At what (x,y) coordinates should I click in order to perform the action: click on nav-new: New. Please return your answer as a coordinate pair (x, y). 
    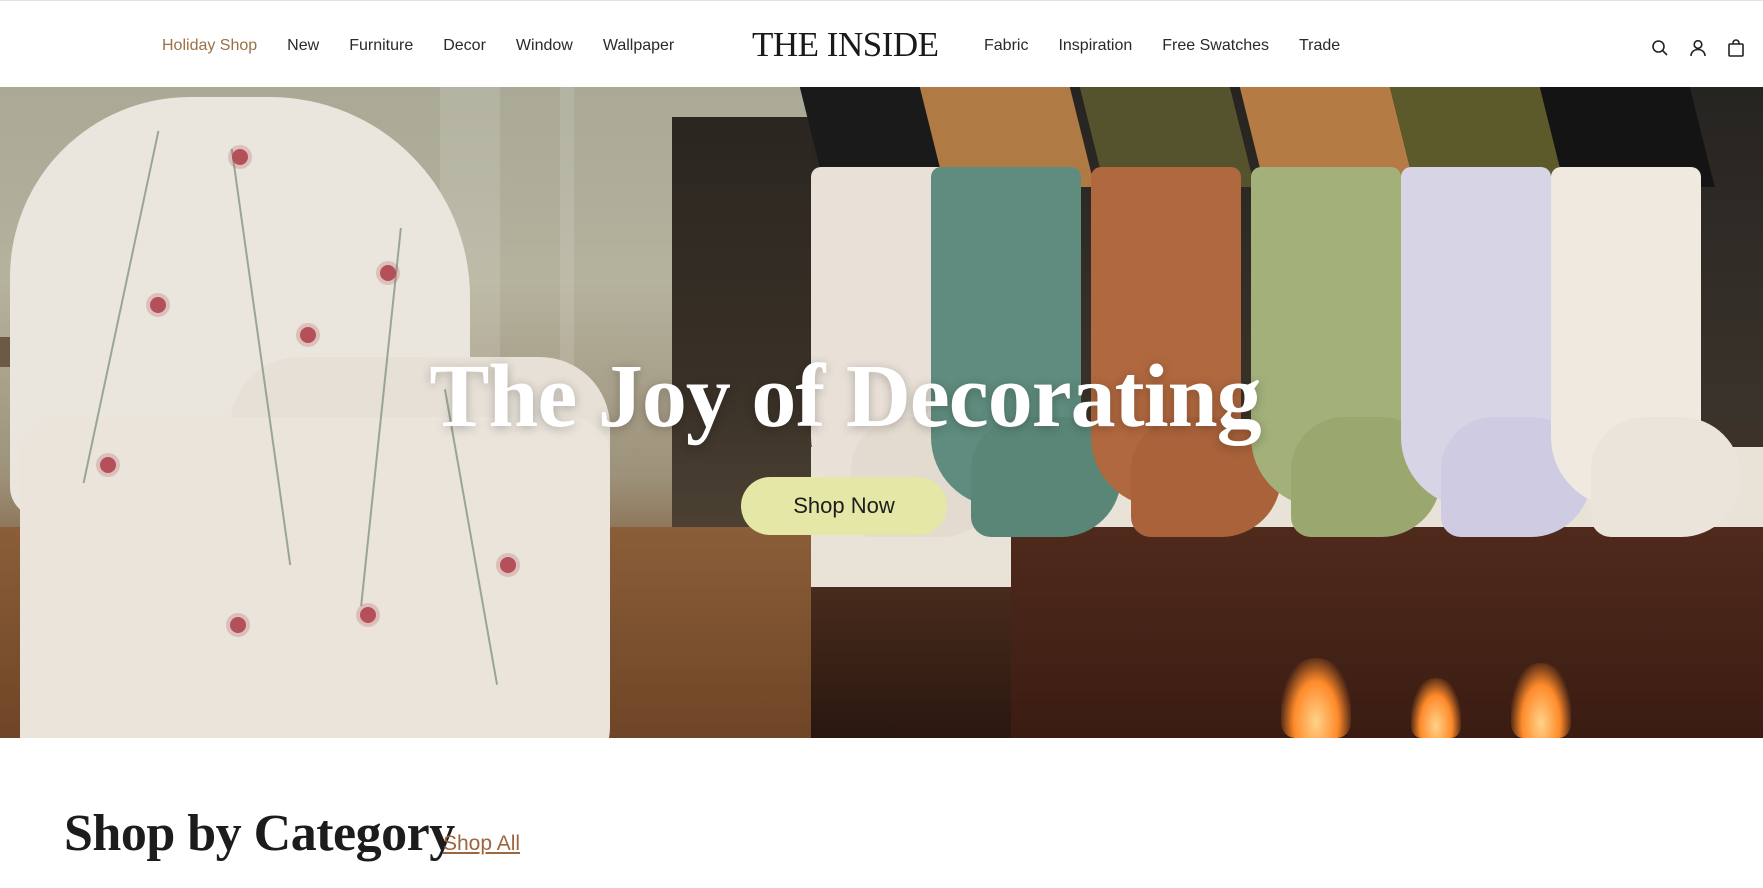
    Looking at the image, I should click on (303, 46).